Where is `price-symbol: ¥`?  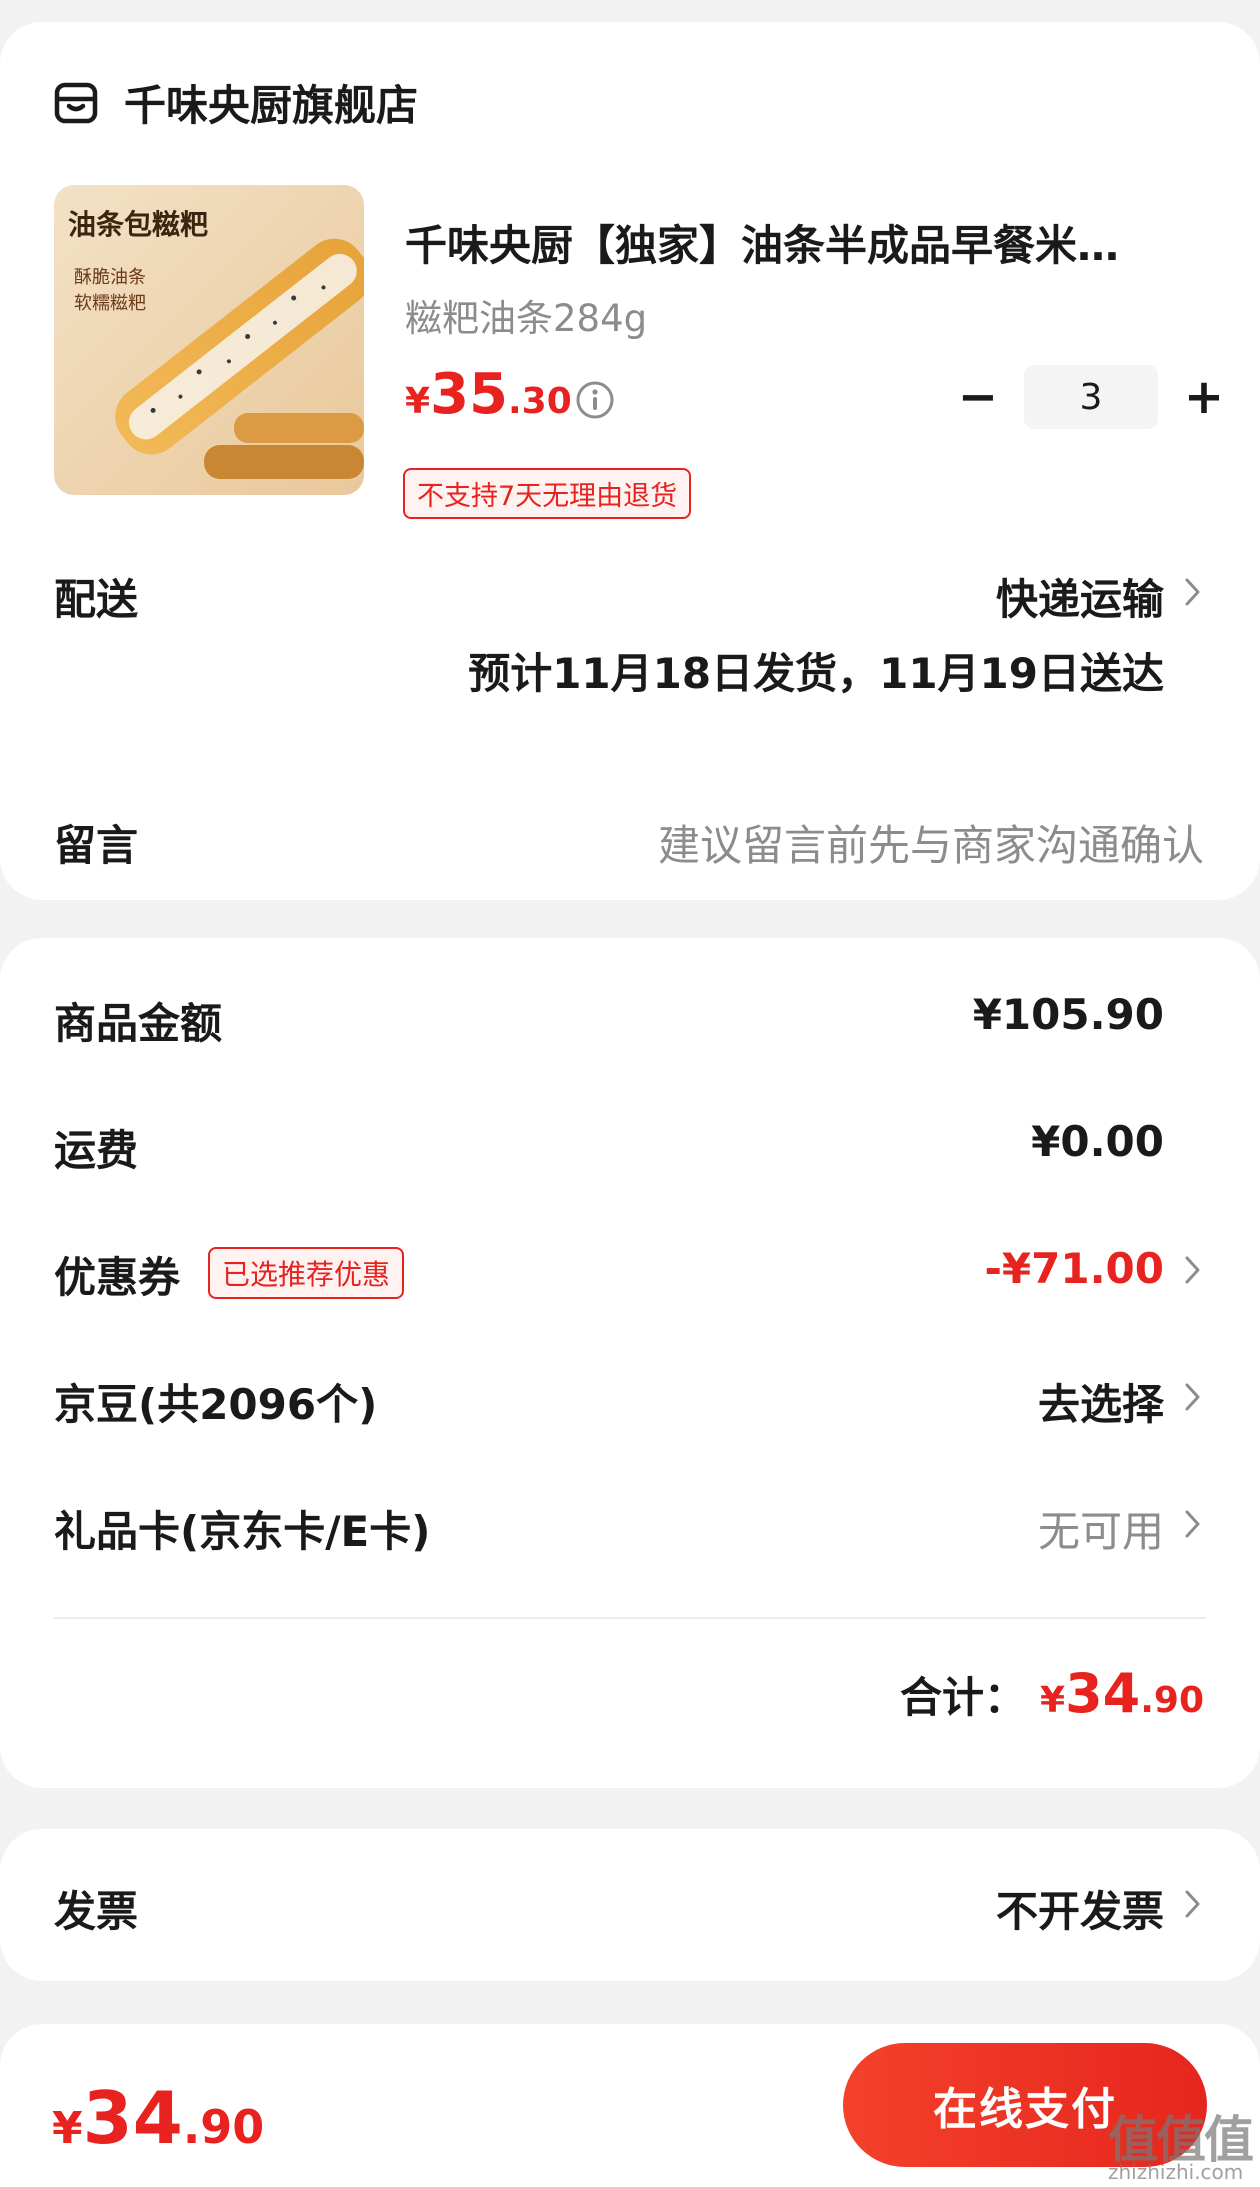
price-symbol: ¥ is located at coordinates (418, 401).